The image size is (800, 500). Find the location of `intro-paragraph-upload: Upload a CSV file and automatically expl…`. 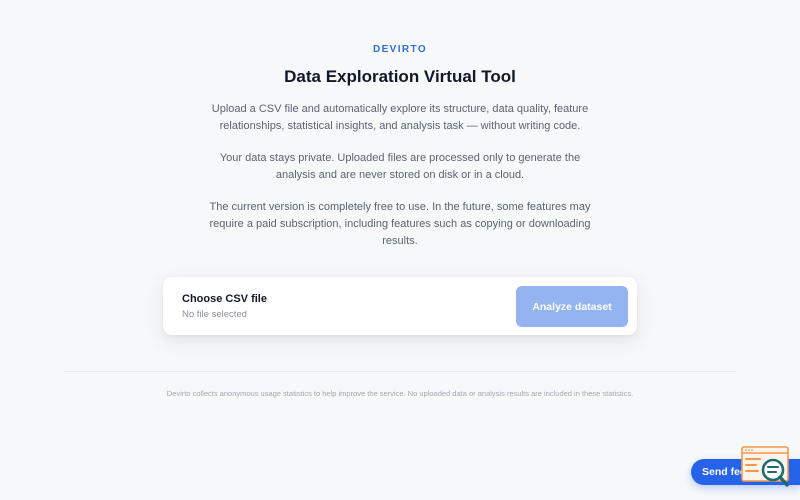

intro-paragraph-upload: Upload a CSV file and automatically expl… is located at coordinates (400, 117).